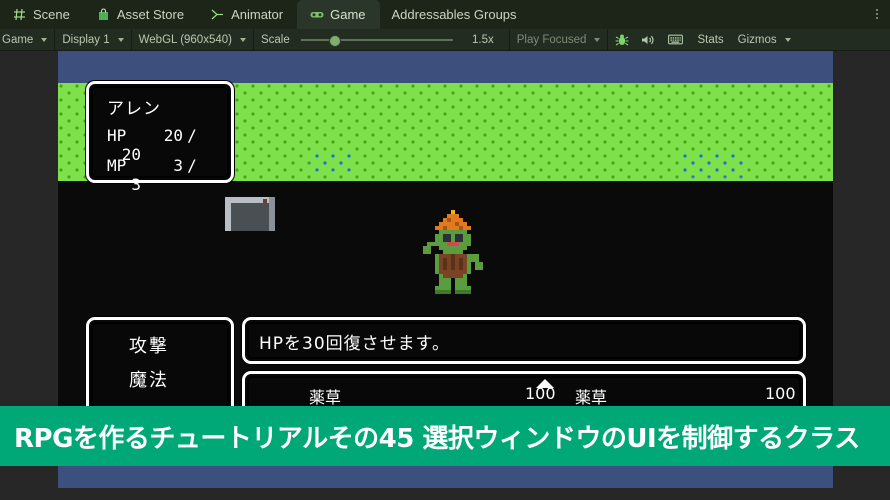 The image size is (890, 500). I want to click on hp-current: 20, so click(173, 135).